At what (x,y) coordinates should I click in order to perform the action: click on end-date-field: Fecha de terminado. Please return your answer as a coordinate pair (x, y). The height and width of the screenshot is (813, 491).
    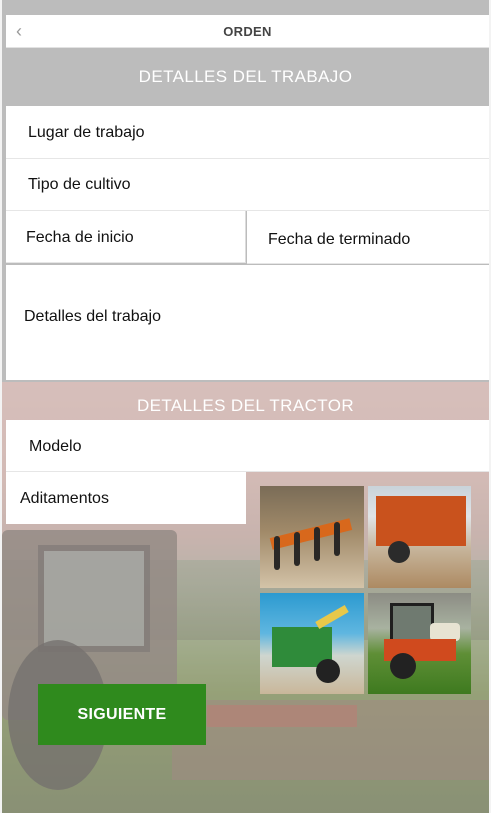
    Looking at the image, I should click on (368, 237).